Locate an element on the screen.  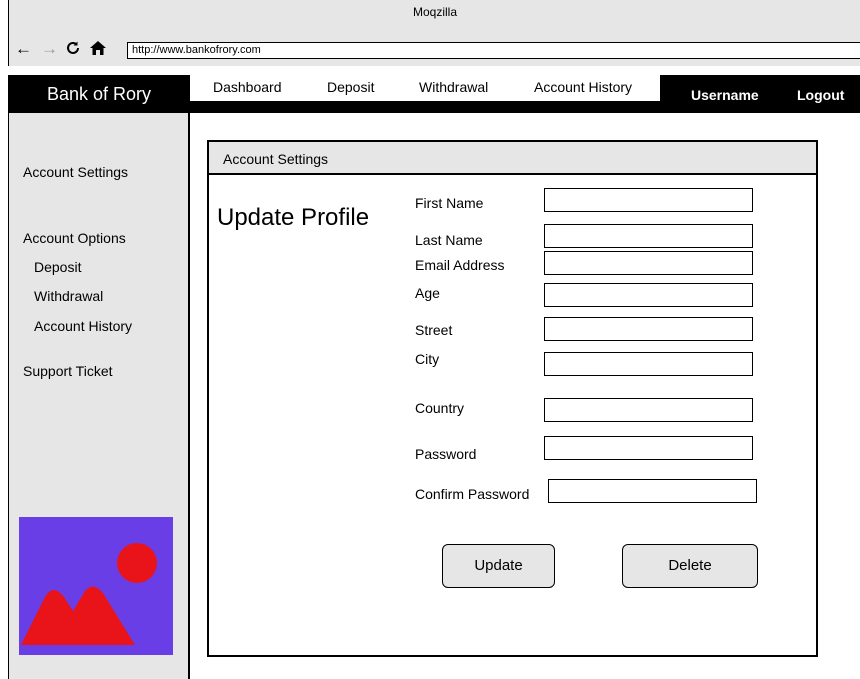
last-name-field is located at coordinates (648, 236).